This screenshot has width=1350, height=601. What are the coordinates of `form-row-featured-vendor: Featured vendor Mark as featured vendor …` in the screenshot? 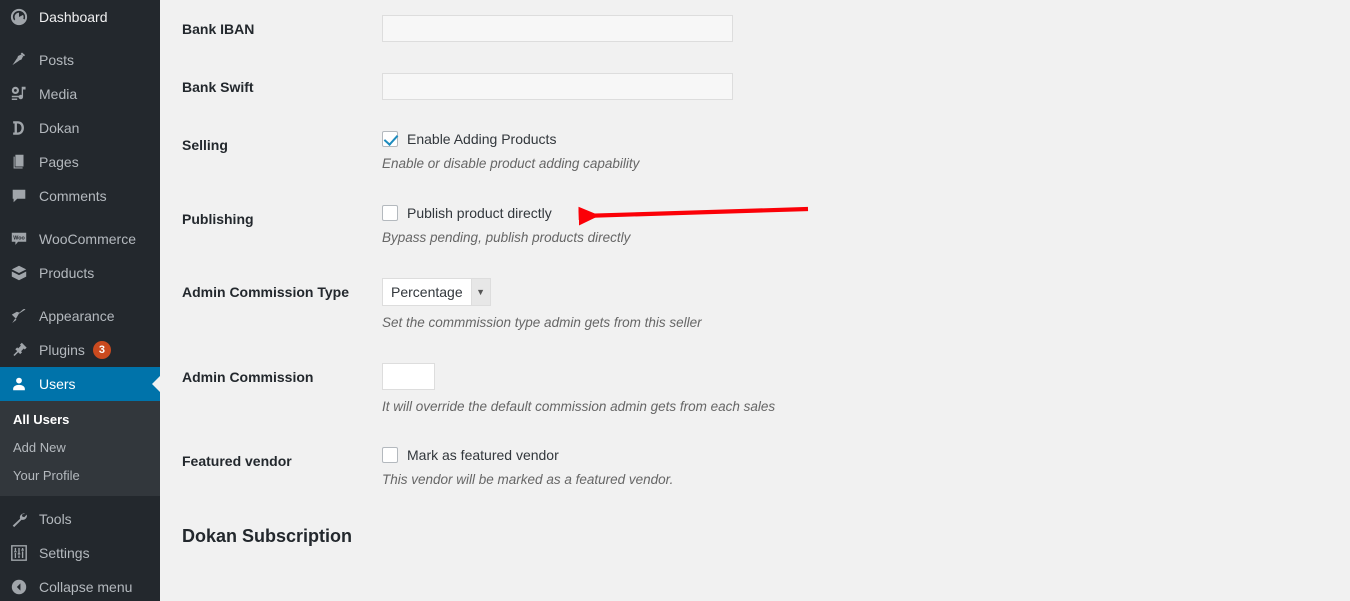 It's located at (755, 468).